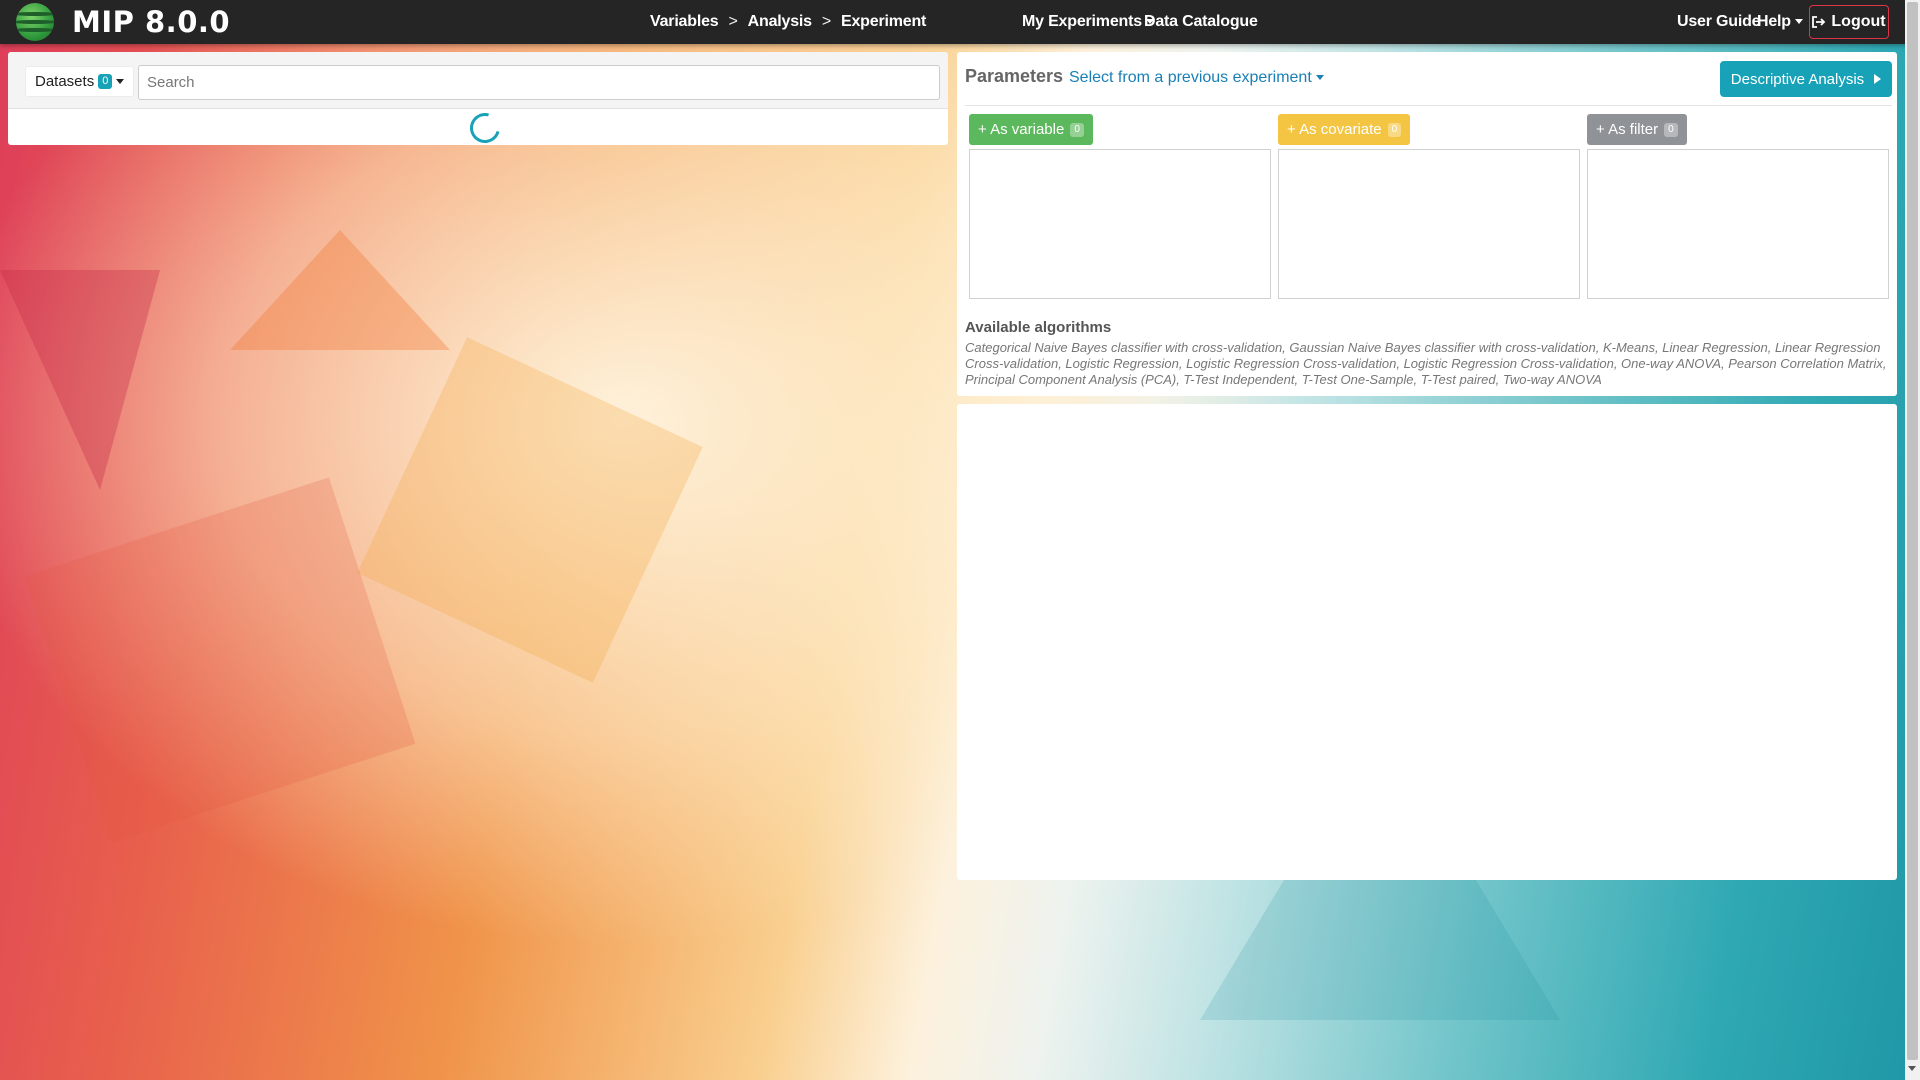 Image resolution: width=1920 pixels, height=1080 pixels. Describe the element at coordinates (1077, 129) in the screenshot. I see `variable-count-badge: 0` at that location.